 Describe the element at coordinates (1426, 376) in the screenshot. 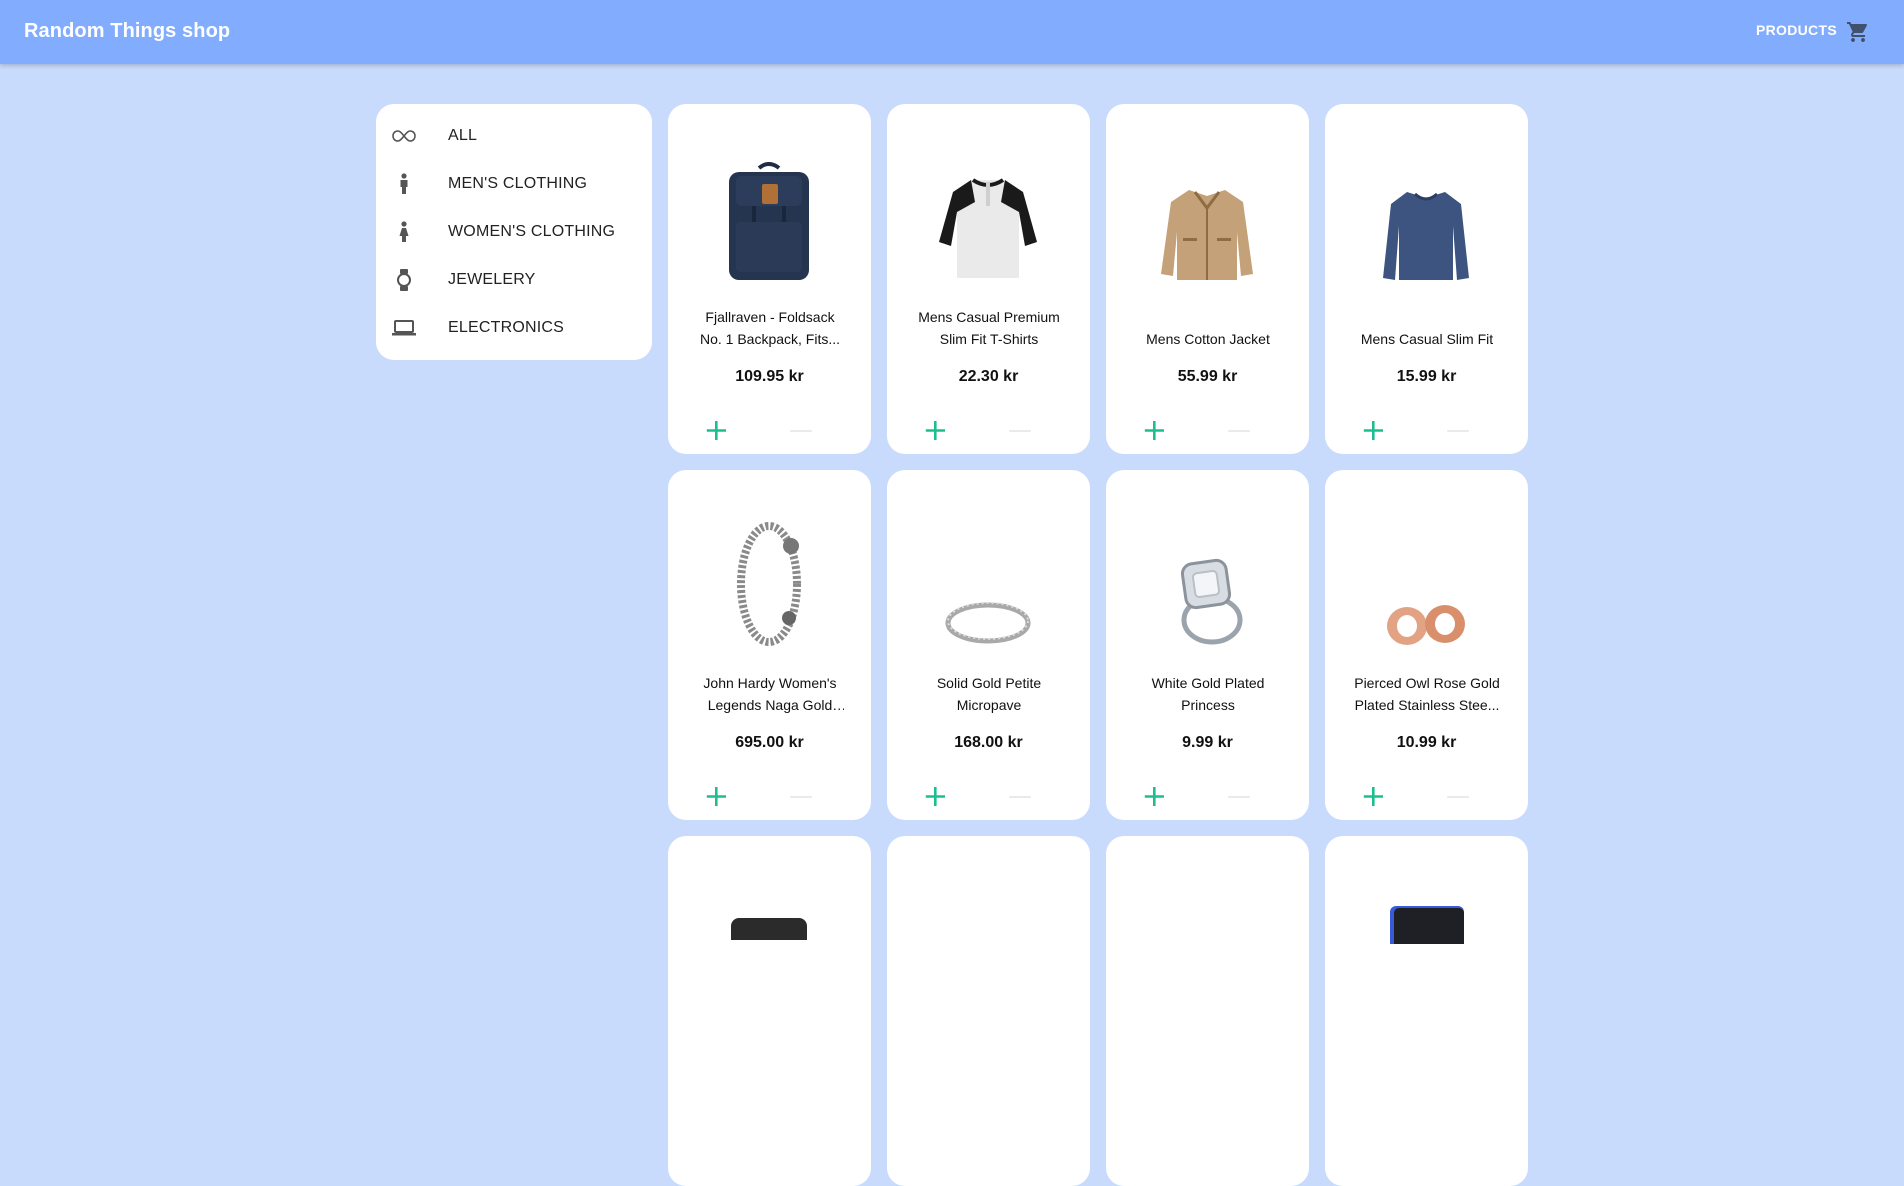

I see `product-price: 15.99 kr` at that location.